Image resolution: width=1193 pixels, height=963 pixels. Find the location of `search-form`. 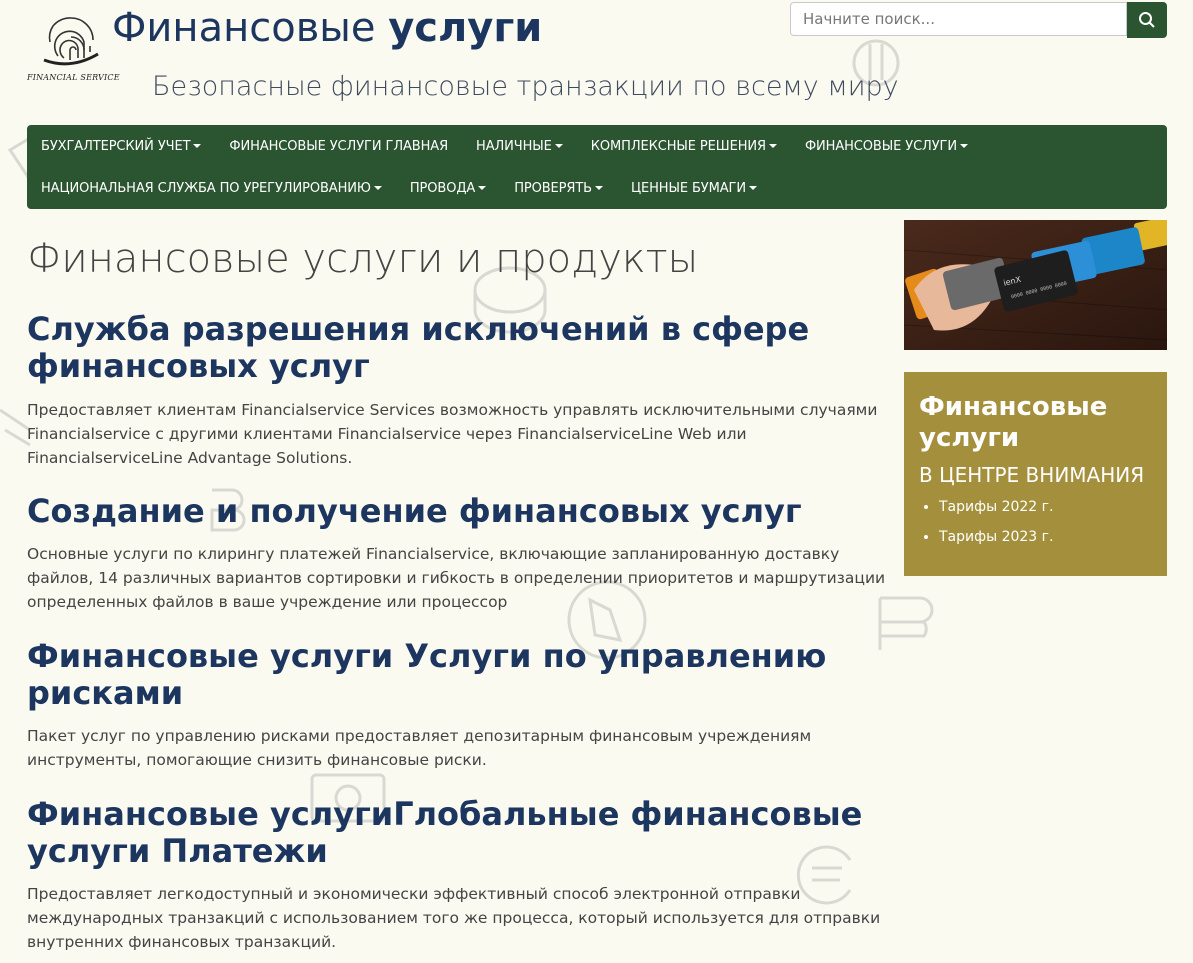

search-form is located at coordinates (978, 20).